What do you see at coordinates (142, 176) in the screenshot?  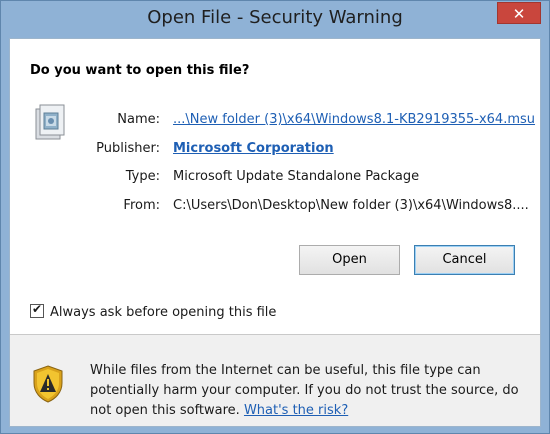 I see `type-label: Type:` at bounding box center [142, 176].